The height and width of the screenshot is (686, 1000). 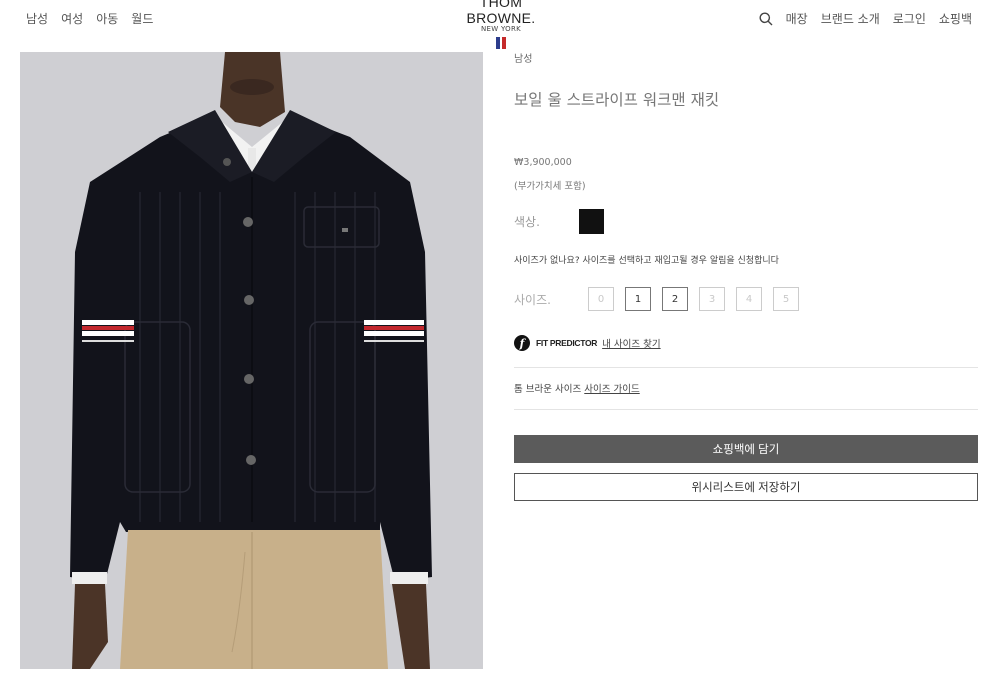 What do you see at coordinates (786, 299) in the screenshot?
I see `size-option-5: 5` at bounding box center [786, 299].